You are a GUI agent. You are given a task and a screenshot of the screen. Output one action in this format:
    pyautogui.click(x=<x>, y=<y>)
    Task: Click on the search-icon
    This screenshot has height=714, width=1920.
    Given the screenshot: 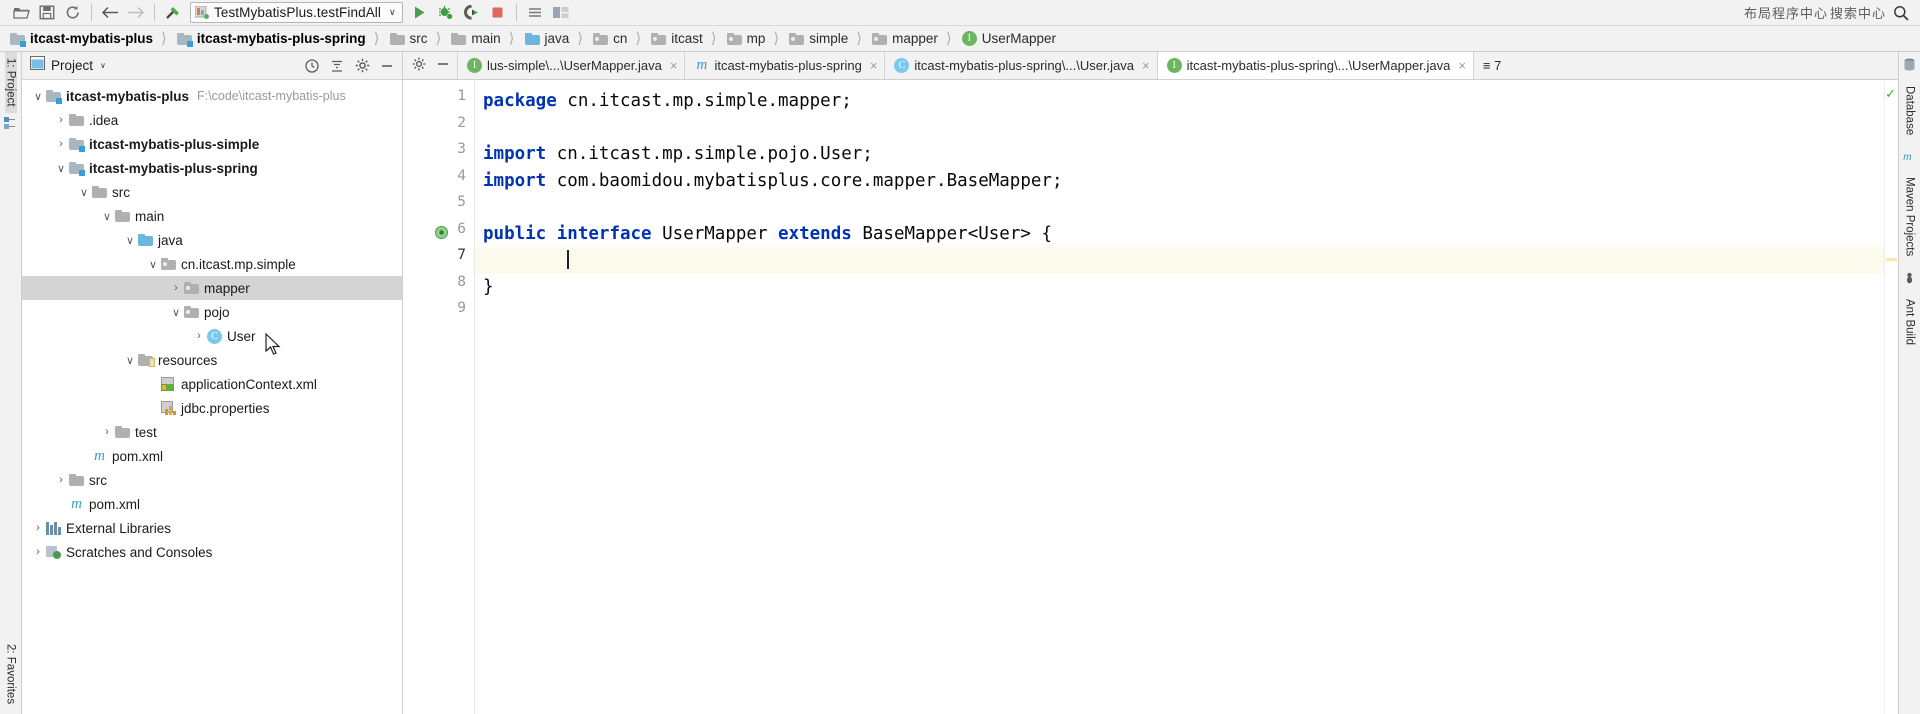 What is the action you would take?
    pyautogui.click(x=1901, y=13)
    